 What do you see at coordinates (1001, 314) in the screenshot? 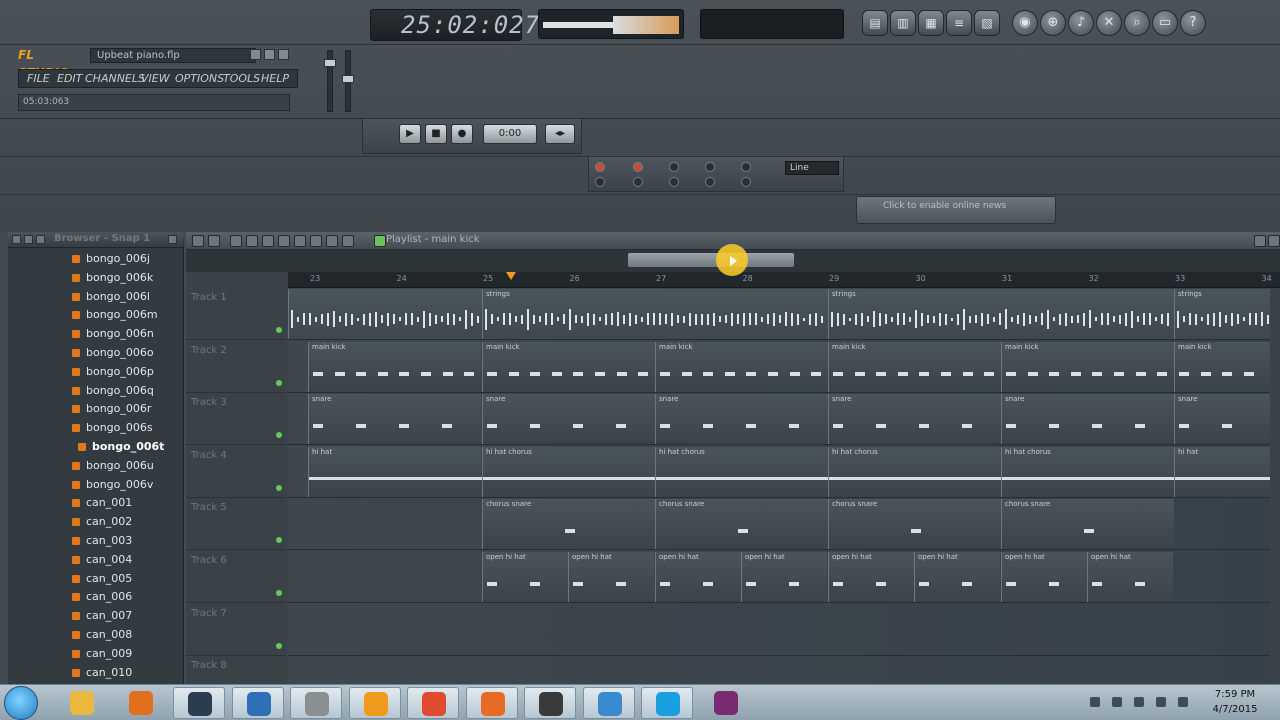
I see `playlist-clip: strings` at bounding box center [1001, 314].